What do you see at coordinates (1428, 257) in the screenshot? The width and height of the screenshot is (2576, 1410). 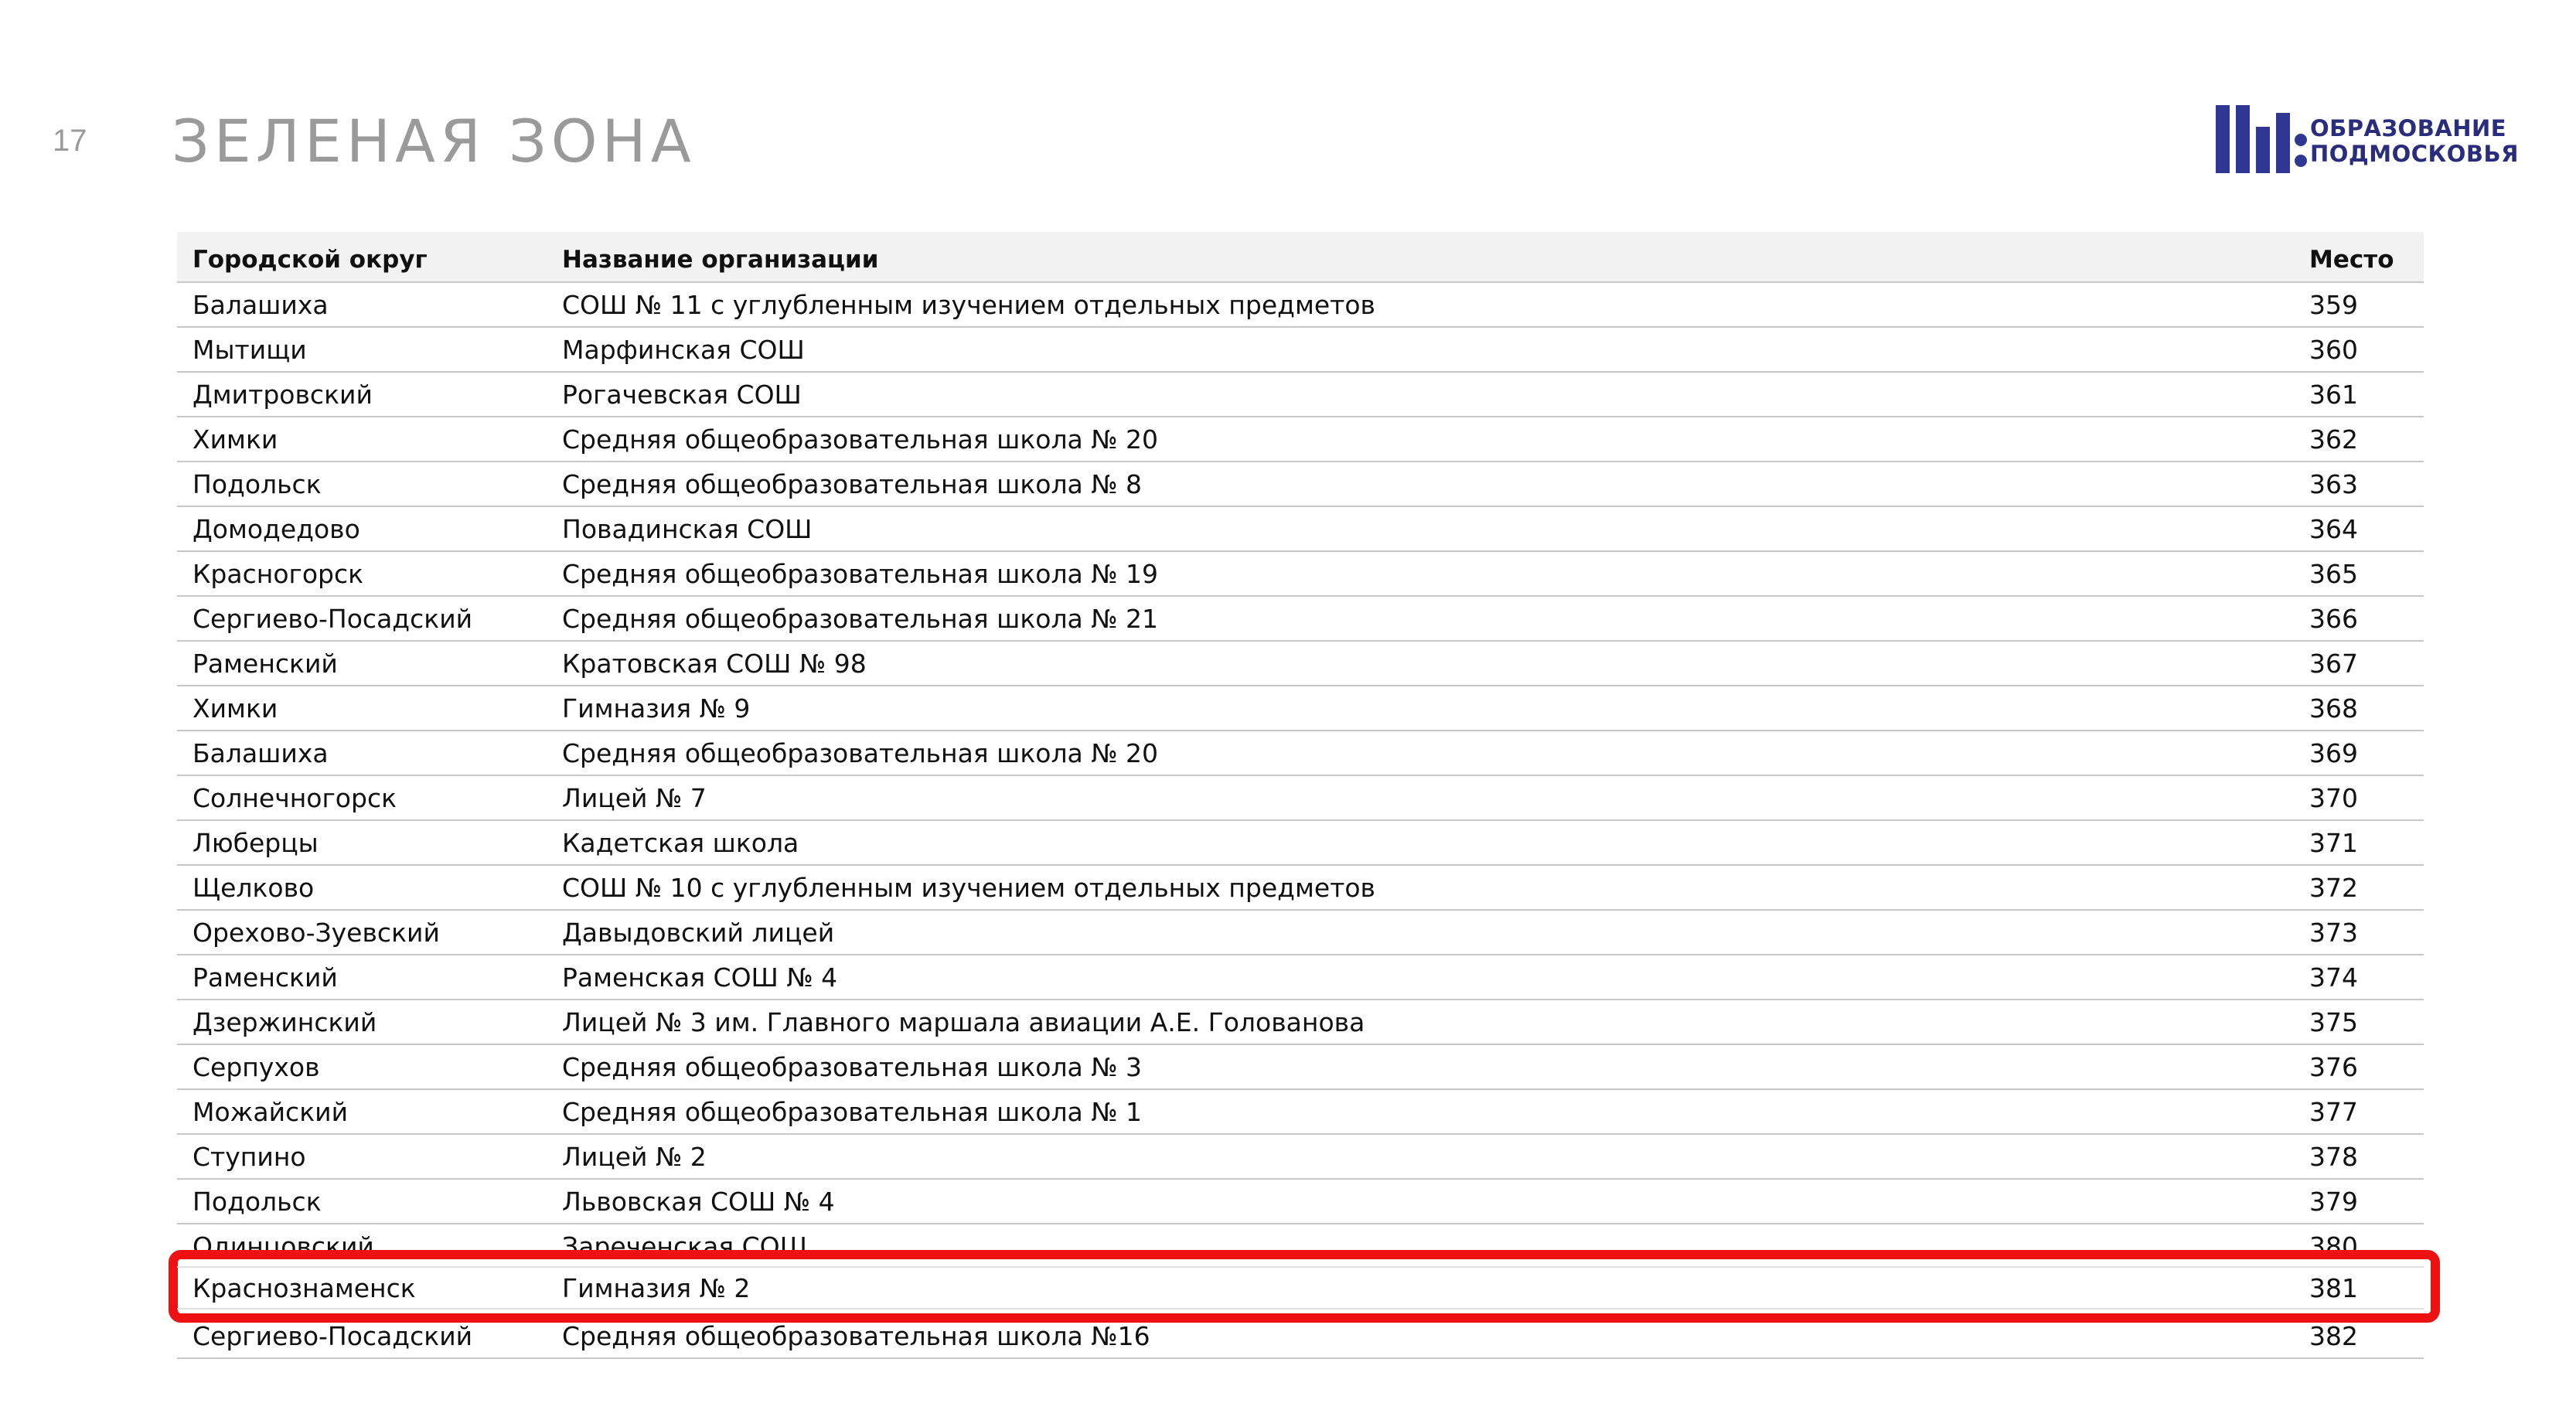 I see `column-header-org: Название организации` at bounding box center [1428, 257].